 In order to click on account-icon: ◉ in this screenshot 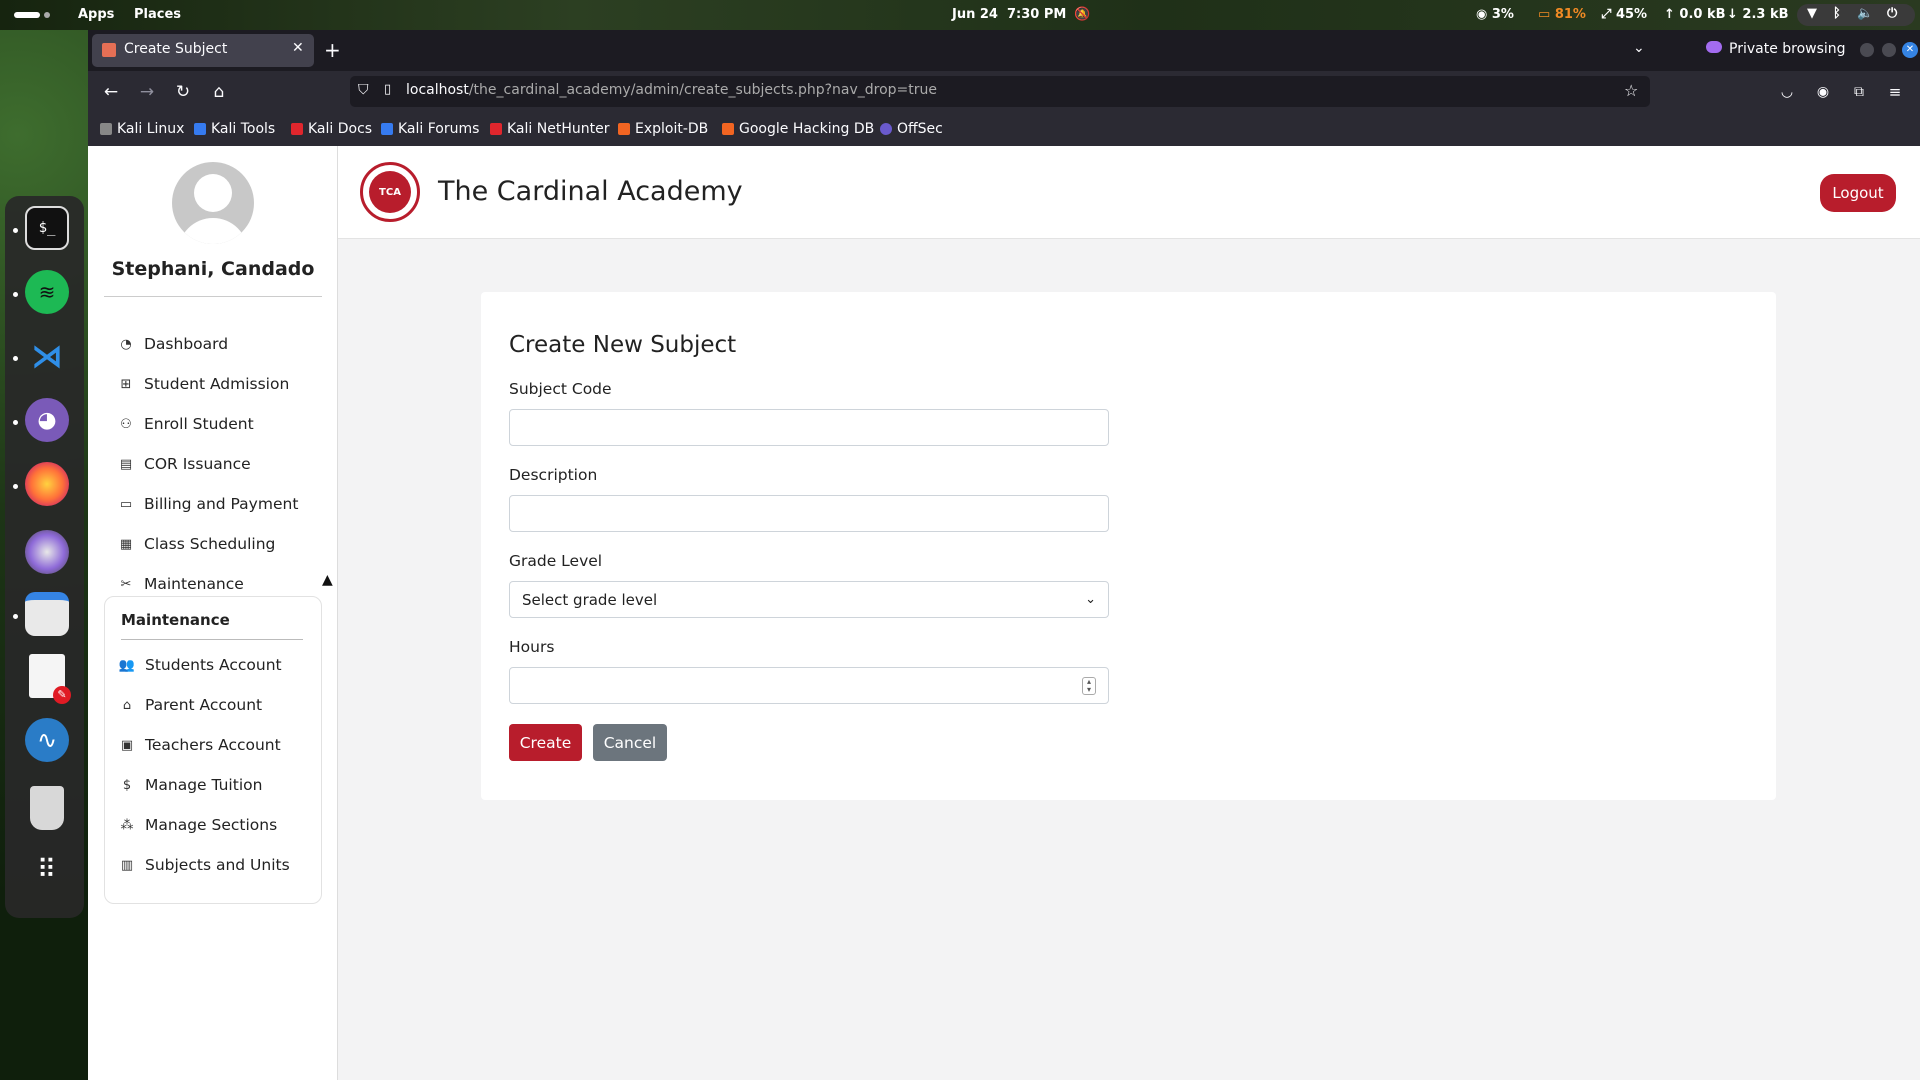, I will do `click(1823, 92)`.